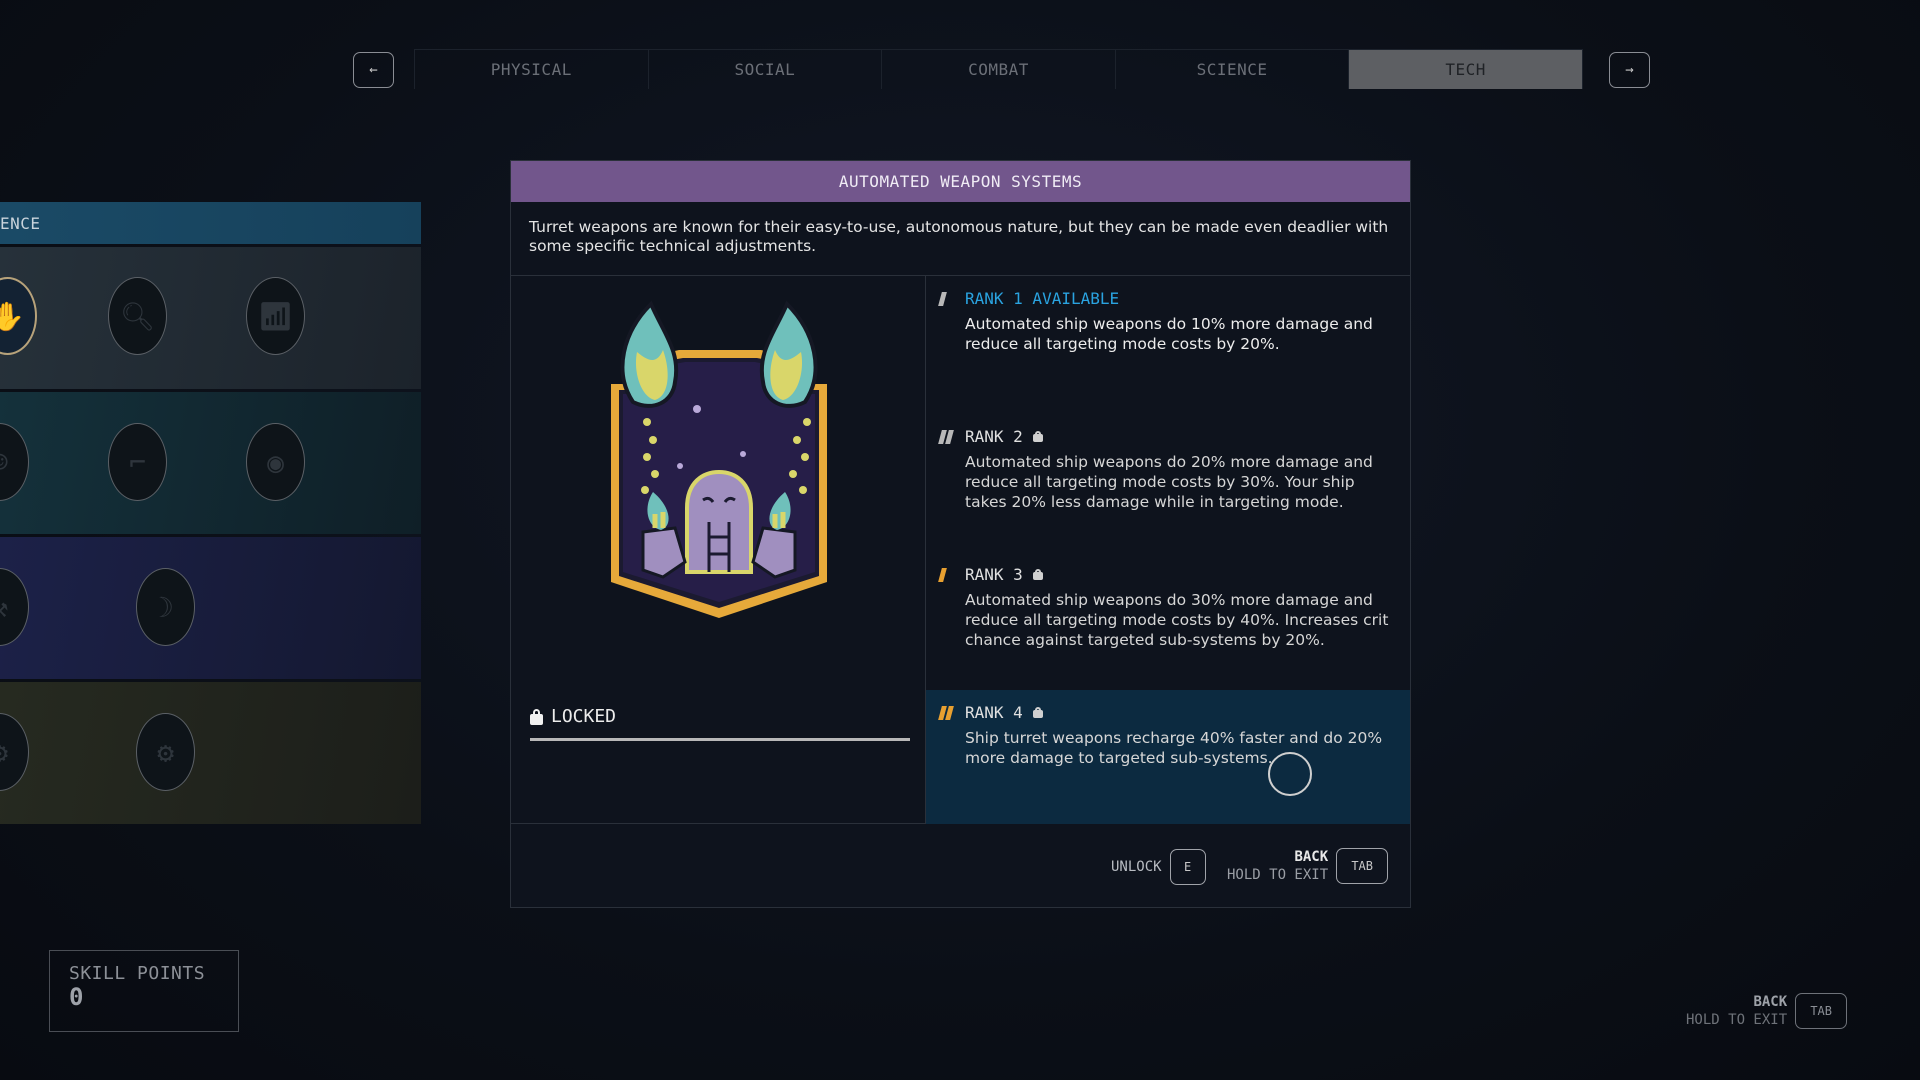 Image resolution: width=1920 pixels, height=1080 pixels. Describe the element at coordinates (1042, 298) in the screenshot. I see `rank-1-title: RANK 1 AVAILABLE` at that location.